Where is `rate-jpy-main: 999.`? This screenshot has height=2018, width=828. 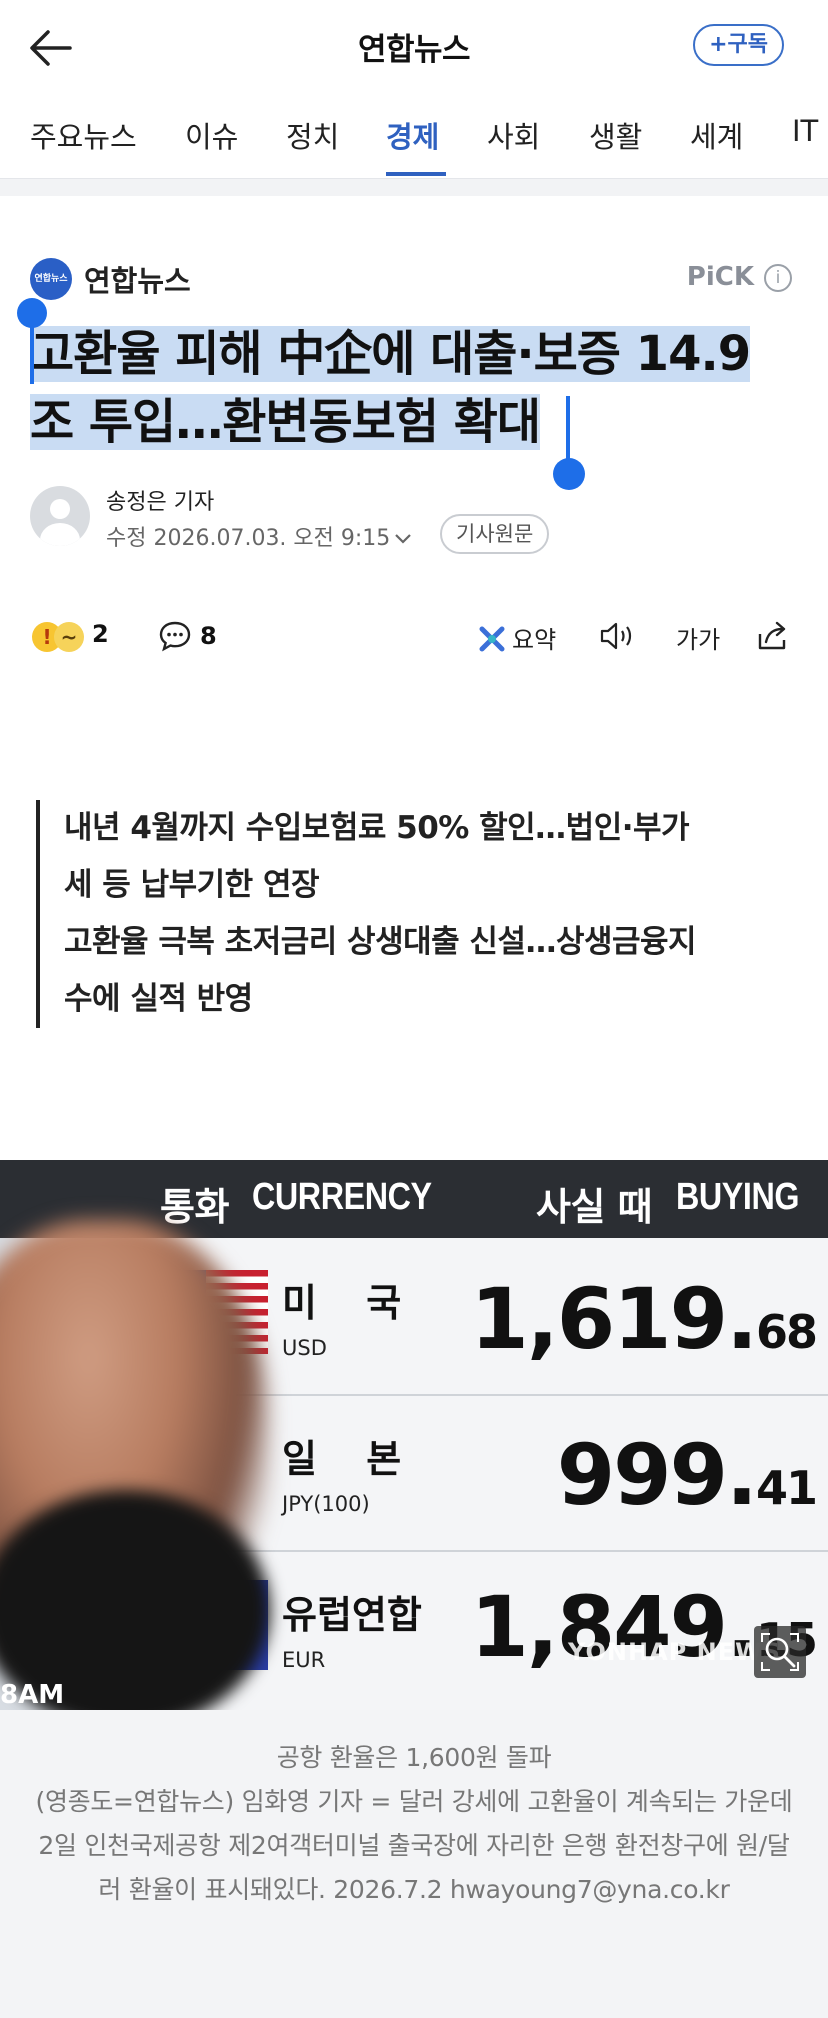
rate-jpy-main: 999. is located at coordinates (657, 1475).